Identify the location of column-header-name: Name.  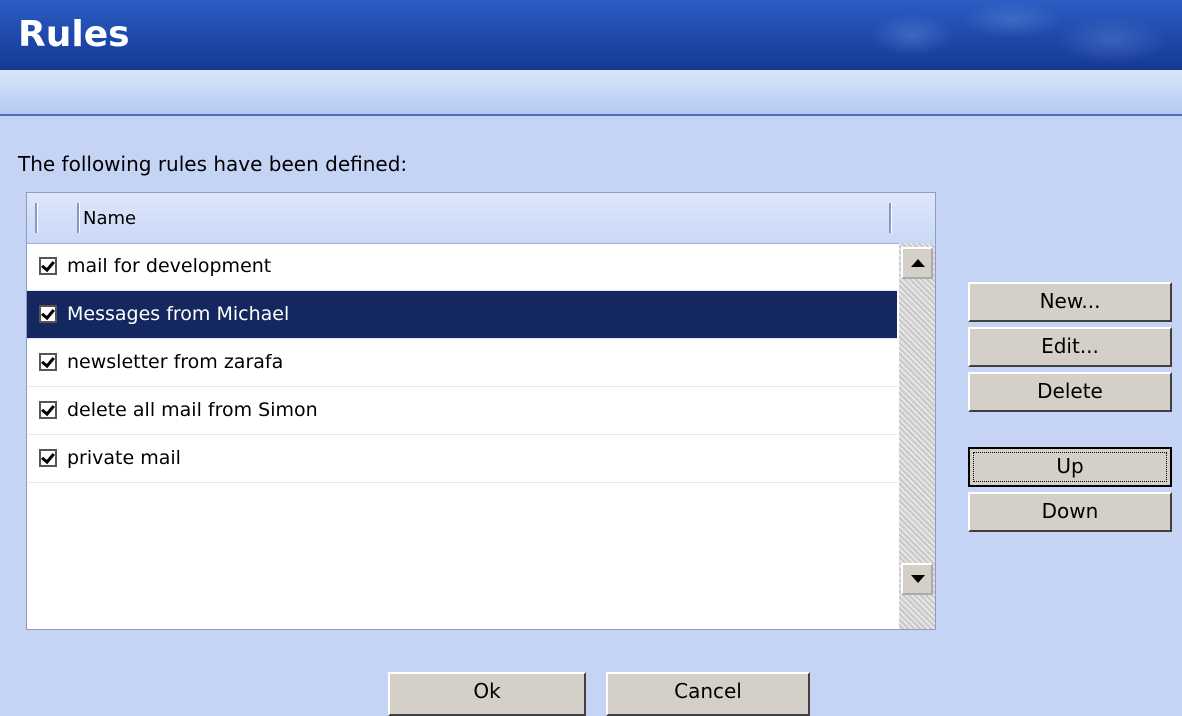
(109, 218).